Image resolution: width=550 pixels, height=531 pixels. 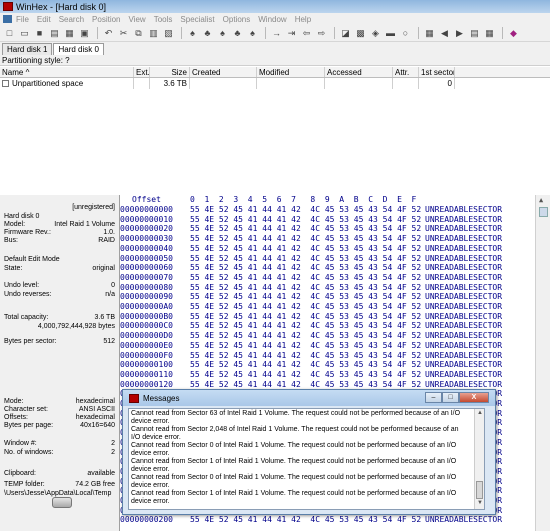 What do you see at coordinates (375, 33) in the screenshot?
I see `drive-icon: ◈` at bounding box center [375, 33].